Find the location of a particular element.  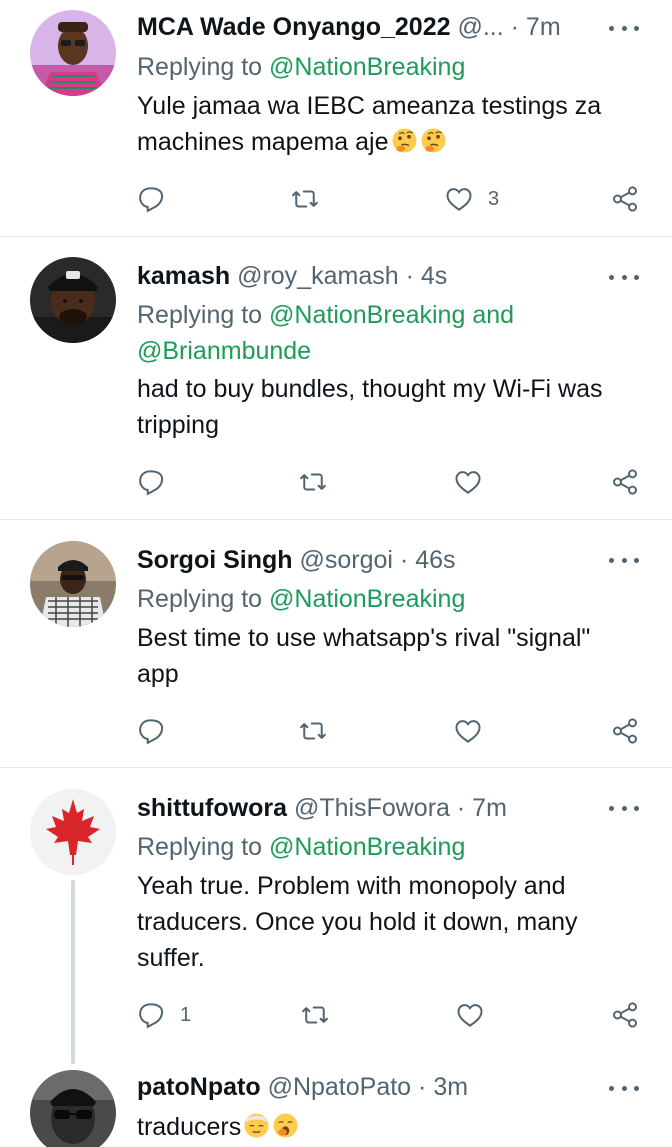

timestamp: 3m is located at coordinates (450, 1087).